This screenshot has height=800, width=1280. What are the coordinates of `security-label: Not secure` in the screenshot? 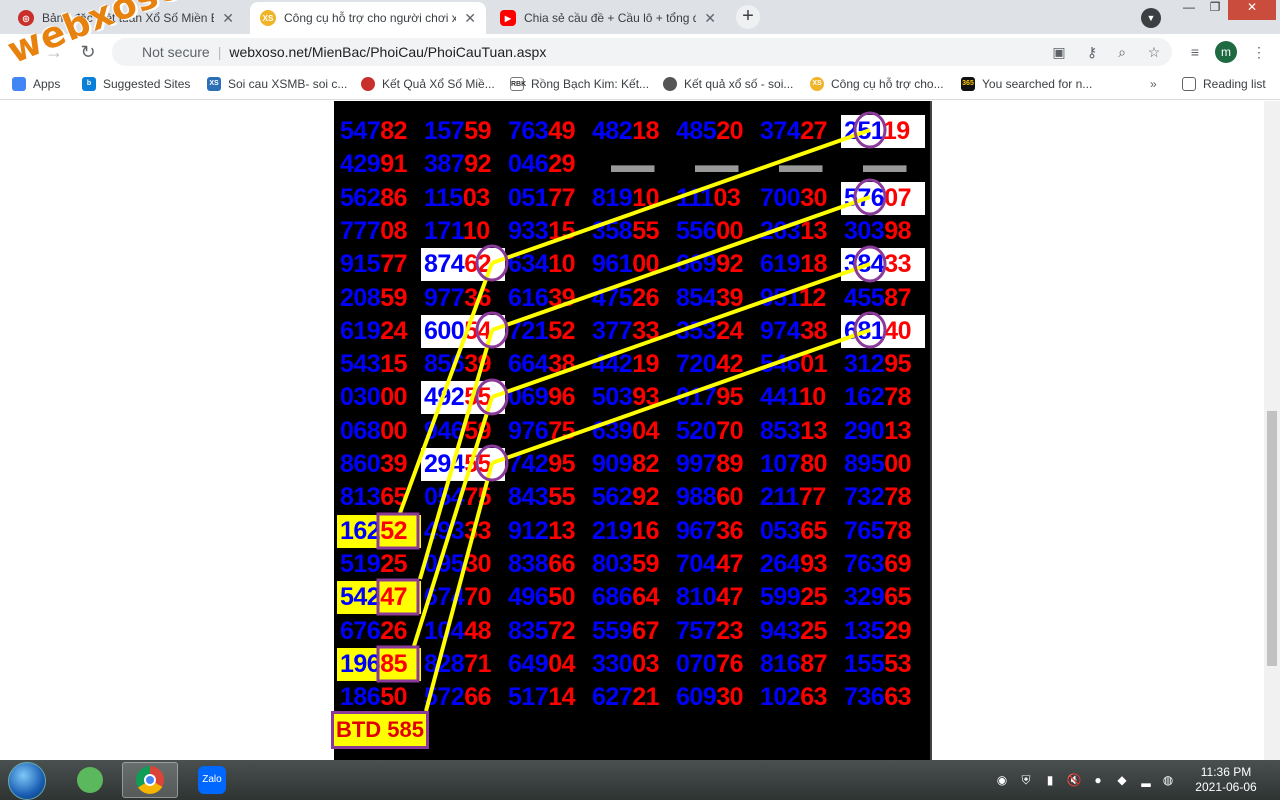 It's located at (176, 52).